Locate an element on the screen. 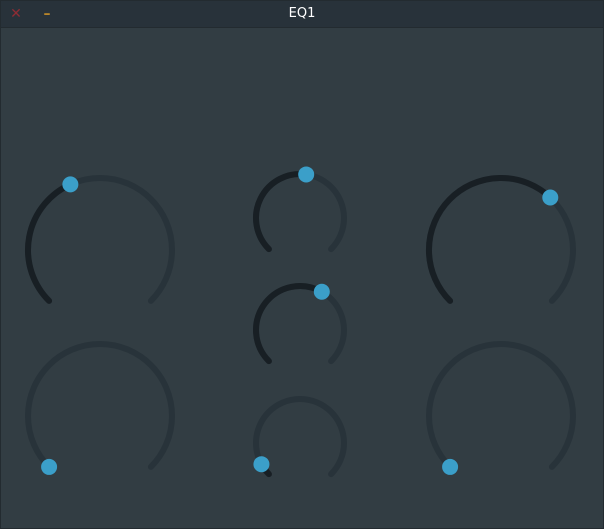  knob-left-bottom is located at coordinates (100, 408).